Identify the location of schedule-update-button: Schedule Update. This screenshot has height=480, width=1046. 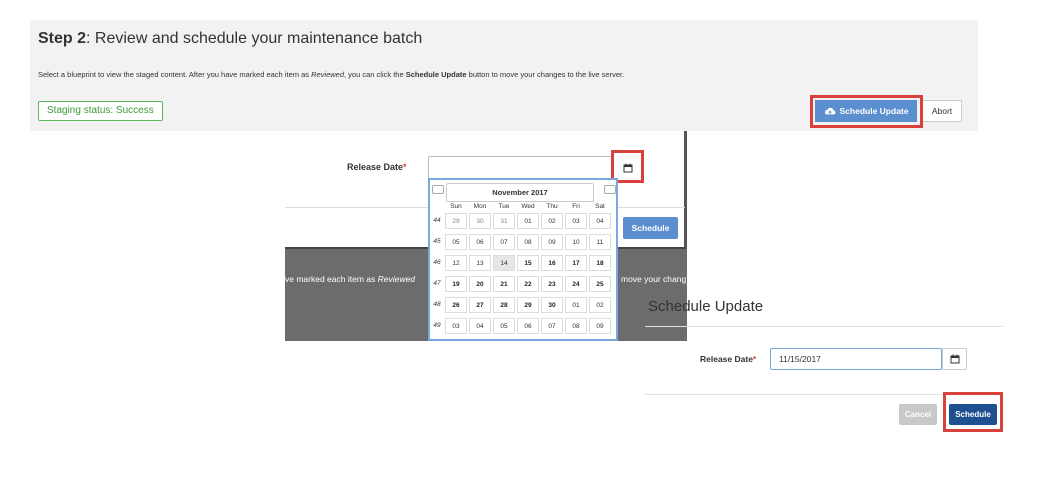
(866, 111).